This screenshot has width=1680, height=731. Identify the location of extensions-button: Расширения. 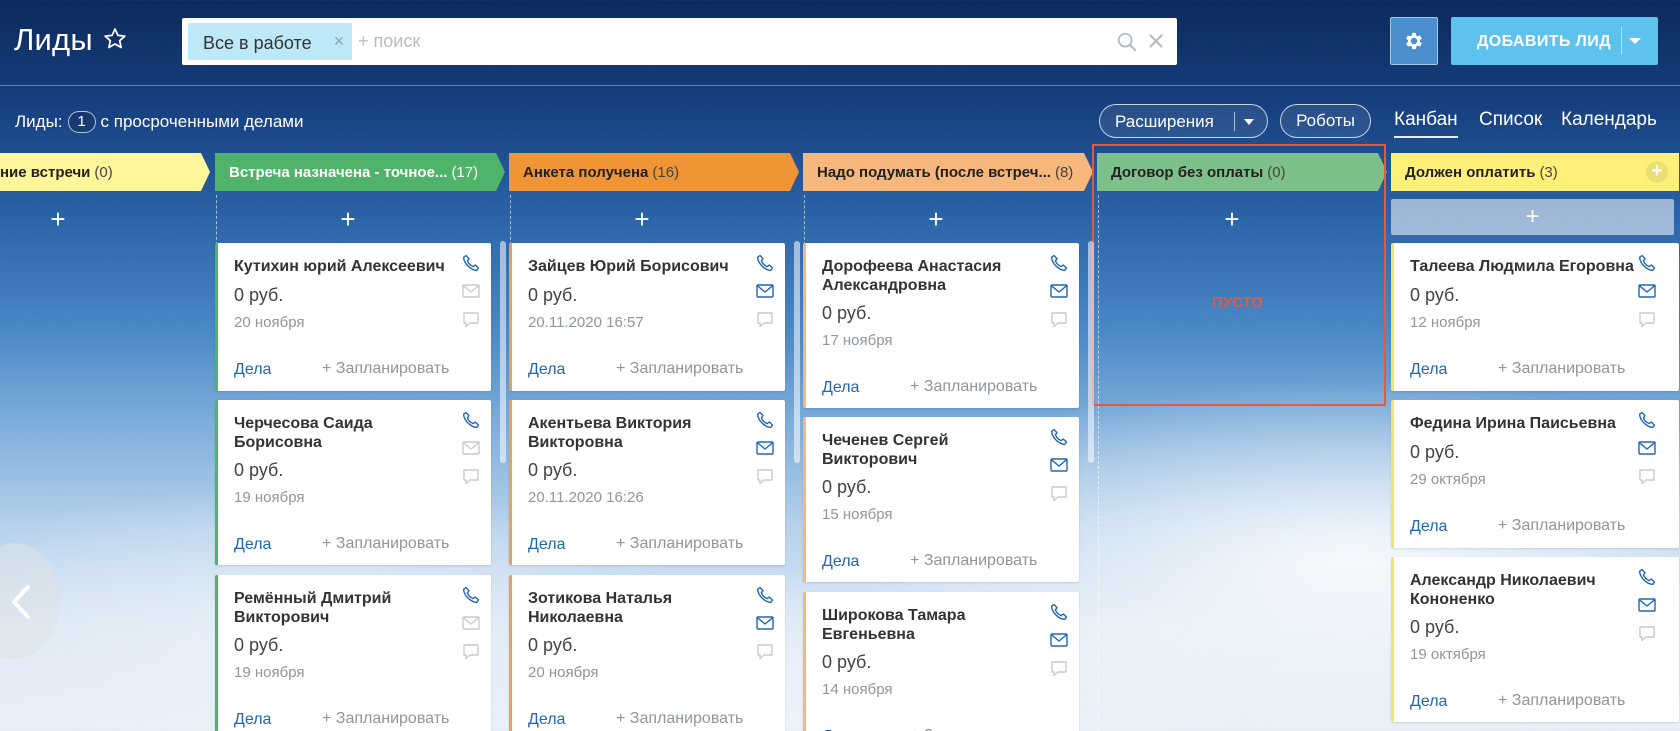
(1183, 121).